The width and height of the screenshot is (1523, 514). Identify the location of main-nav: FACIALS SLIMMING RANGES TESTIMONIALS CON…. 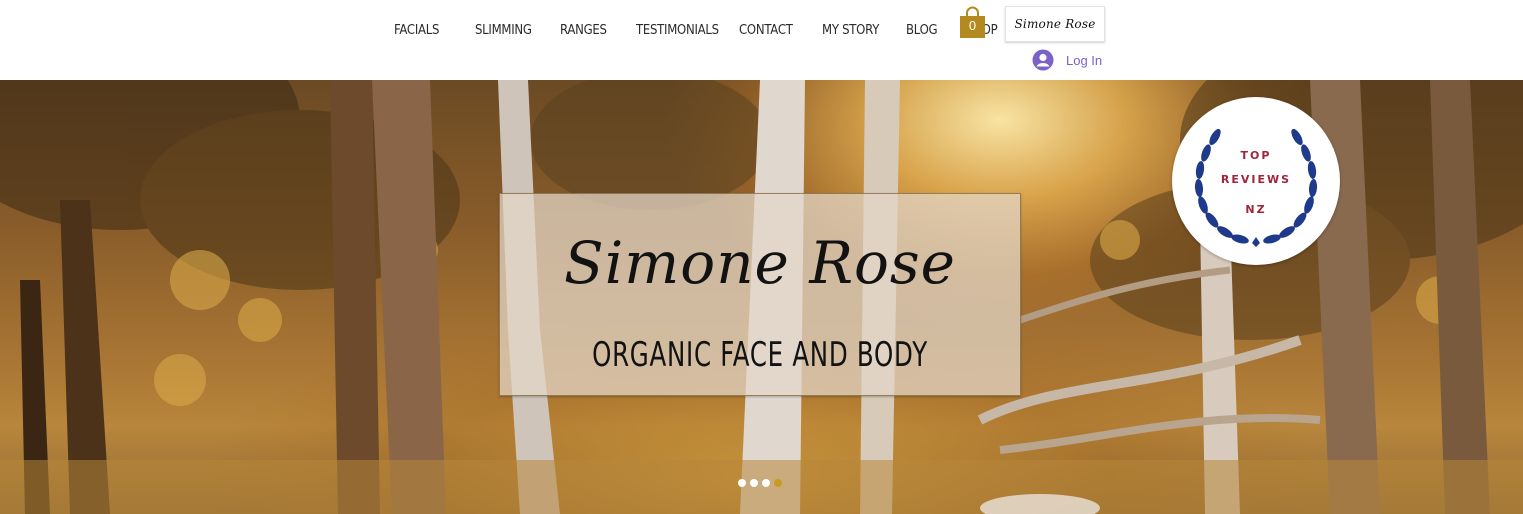
(690, 30).